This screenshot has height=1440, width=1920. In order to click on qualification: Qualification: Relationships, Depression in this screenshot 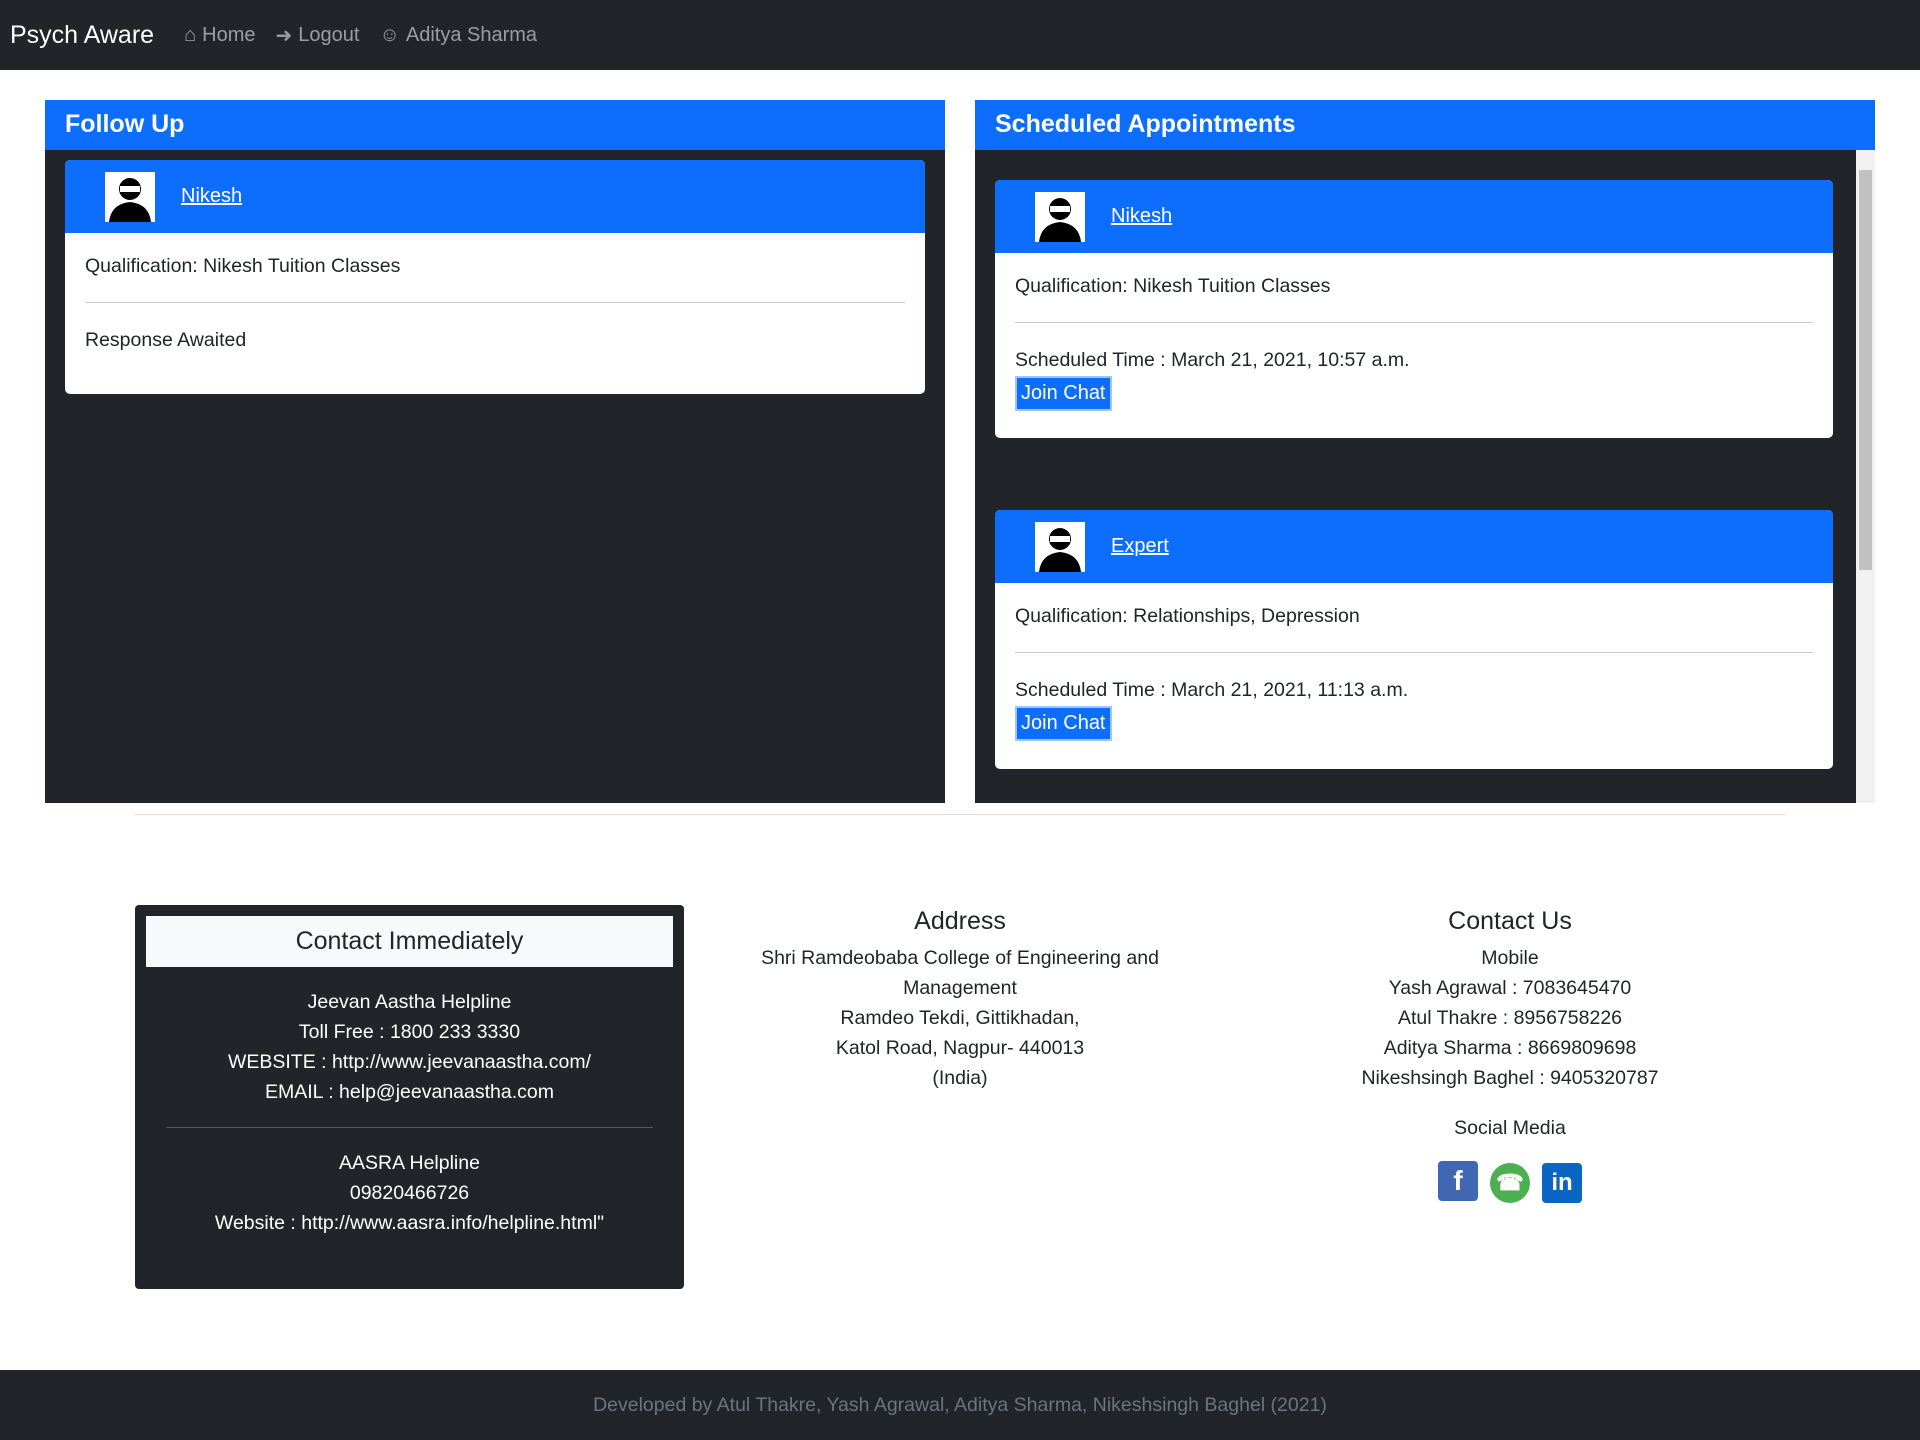, I will do `click(1187, 616)`.